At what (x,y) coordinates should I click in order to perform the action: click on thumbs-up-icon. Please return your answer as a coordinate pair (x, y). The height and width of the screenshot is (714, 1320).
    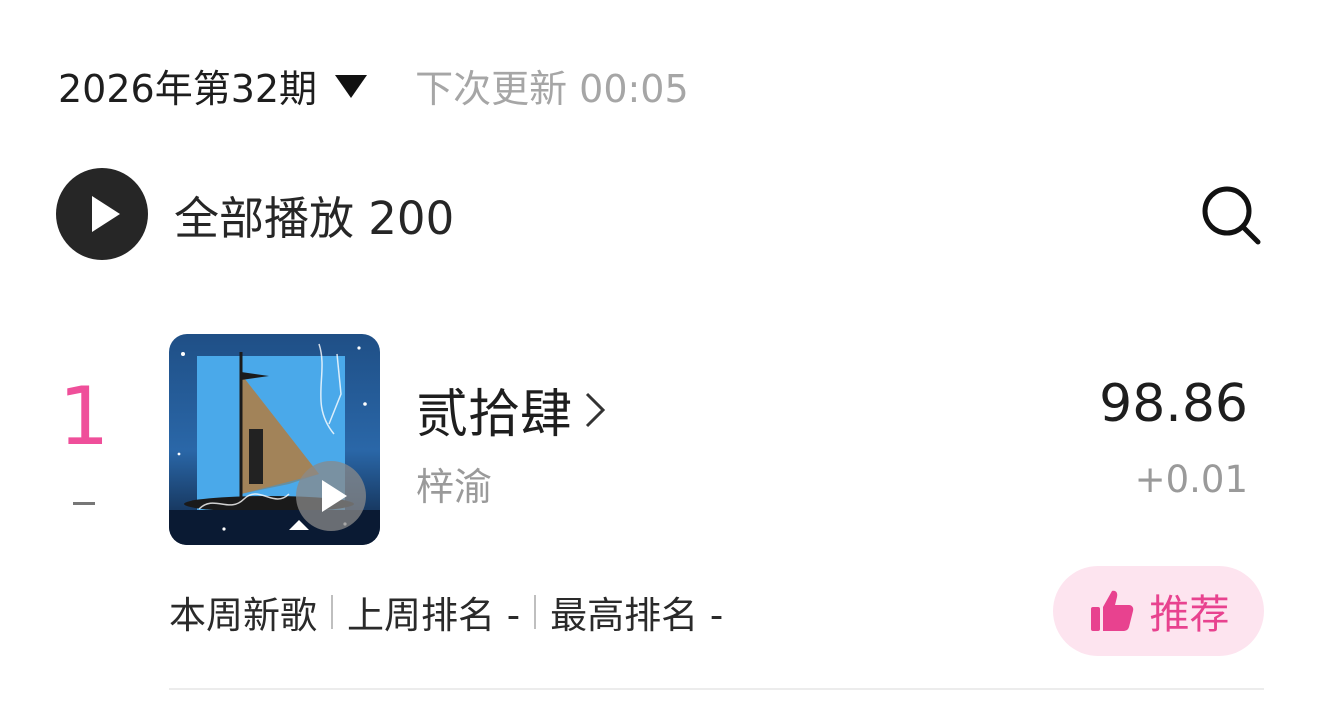
    Looking at the image, I should click on (1111, 610).